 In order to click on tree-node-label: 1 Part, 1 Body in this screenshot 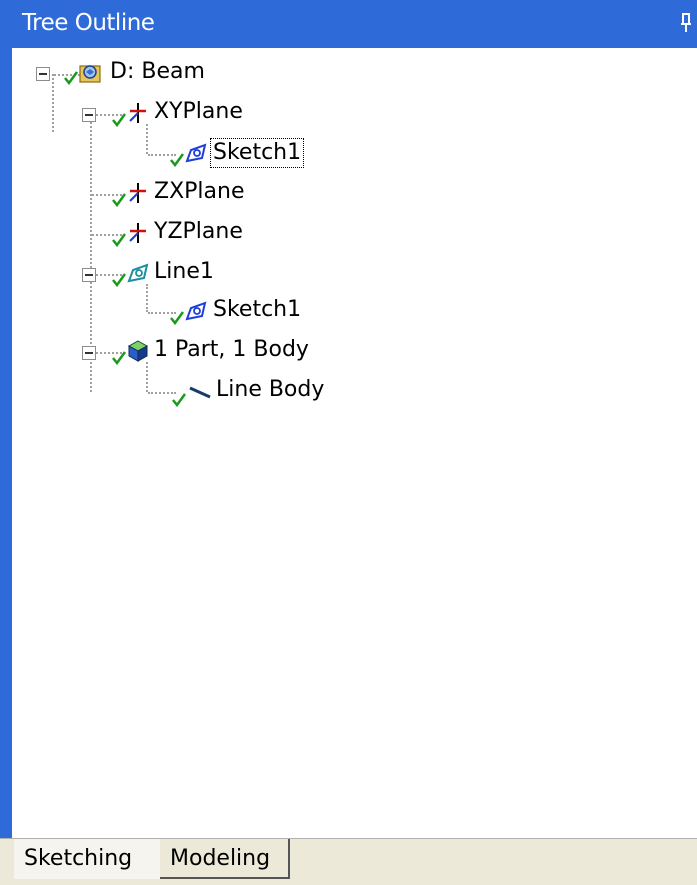, I will do `click(231, 349)`.